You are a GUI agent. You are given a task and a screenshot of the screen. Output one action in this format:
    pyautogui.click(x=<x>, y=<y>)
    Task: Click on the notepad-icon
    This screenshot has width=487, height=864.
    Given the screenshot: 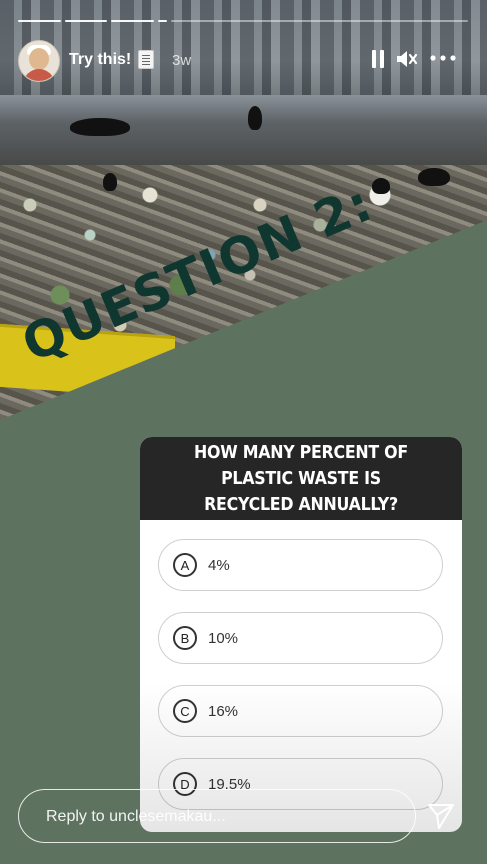 What is the action you would take?
    pyautogui.click(x=146, y=59)
    